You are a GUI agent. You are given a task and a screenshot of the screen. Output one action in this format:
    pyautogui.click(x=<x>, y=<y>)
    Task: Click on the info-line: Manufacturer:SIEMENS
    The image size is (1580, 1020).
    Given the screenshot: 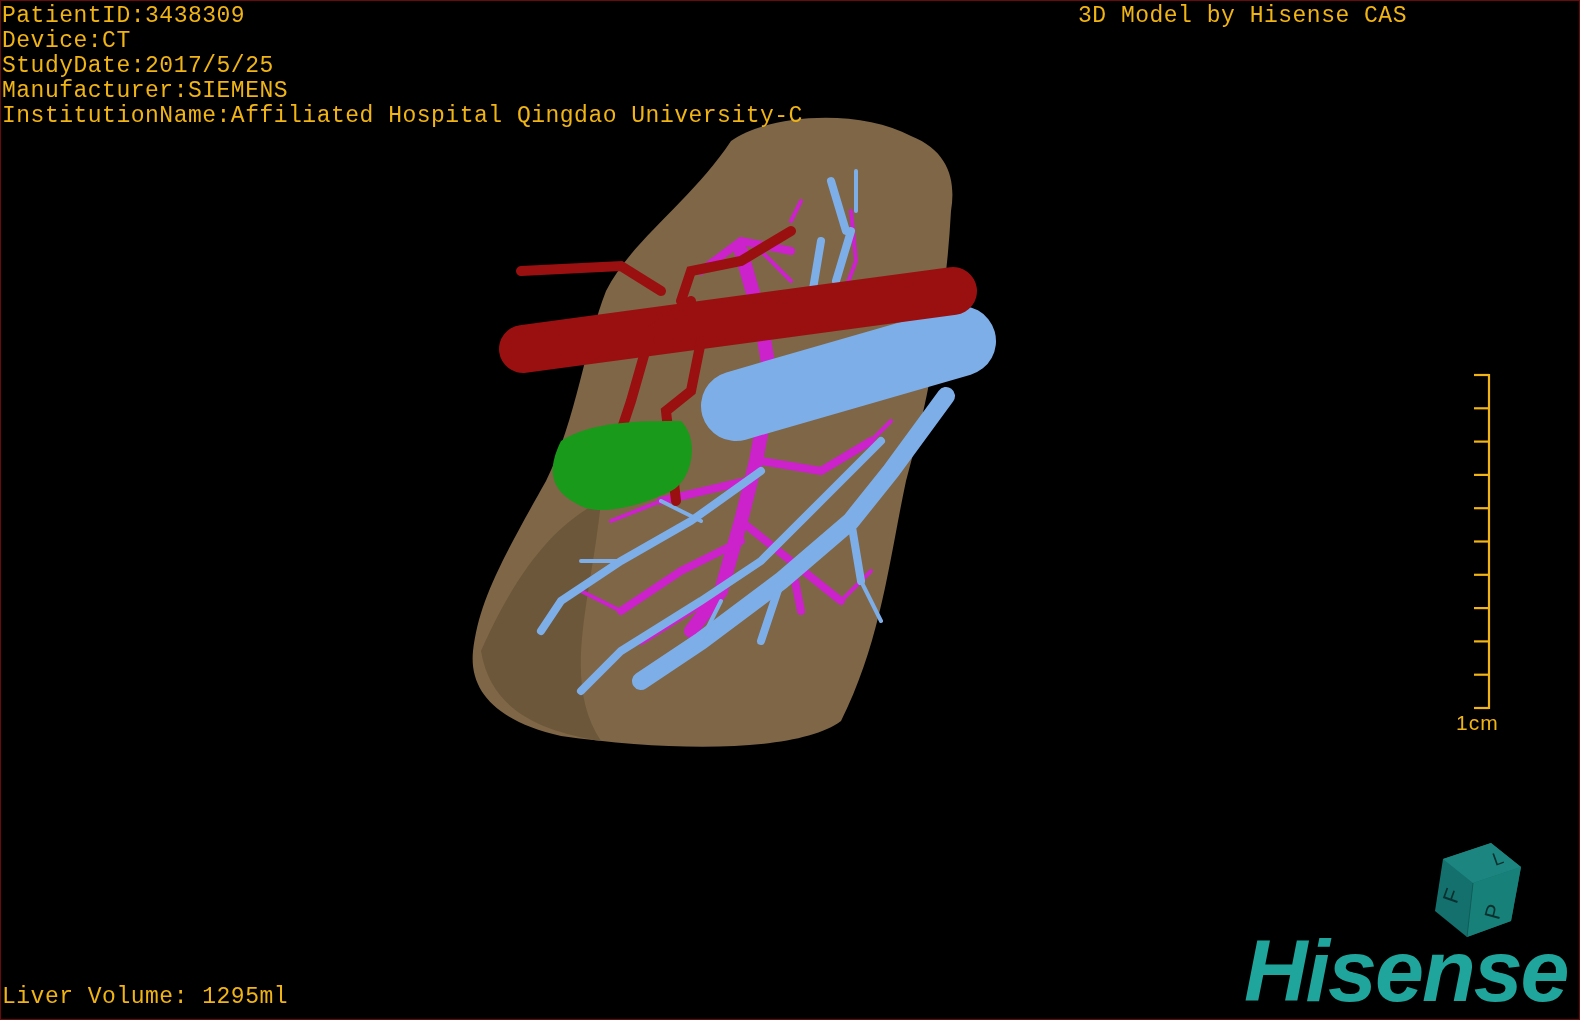 What is the action you would take?
    pyautogui.click(x=146, y=91)
    